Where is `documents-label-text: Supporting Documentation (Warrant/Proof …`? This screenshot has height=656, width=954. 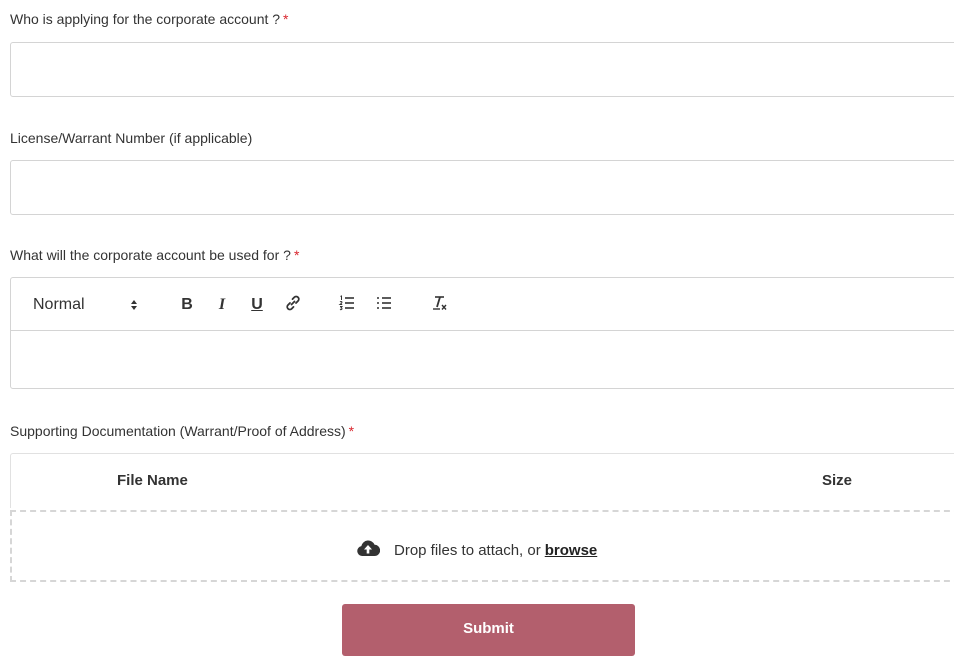
documents-label-text: Supporting Documentation (Warrant/Proof … is located at coordinates (178, 431).